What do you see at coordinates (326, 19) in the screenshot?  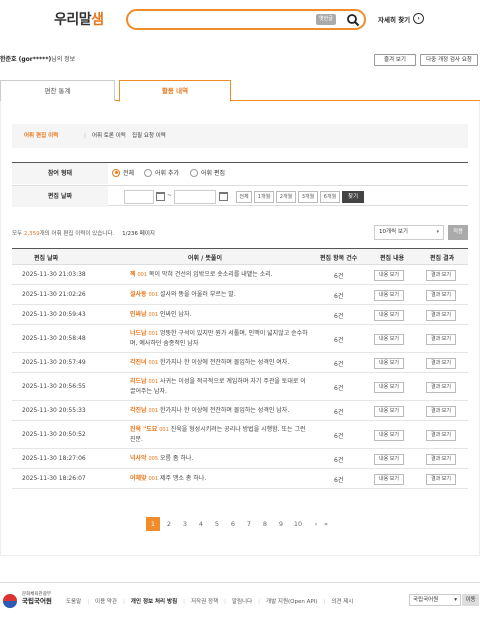 I see `old-hangul-button: 옛한글` at bounding box center [326, 19].